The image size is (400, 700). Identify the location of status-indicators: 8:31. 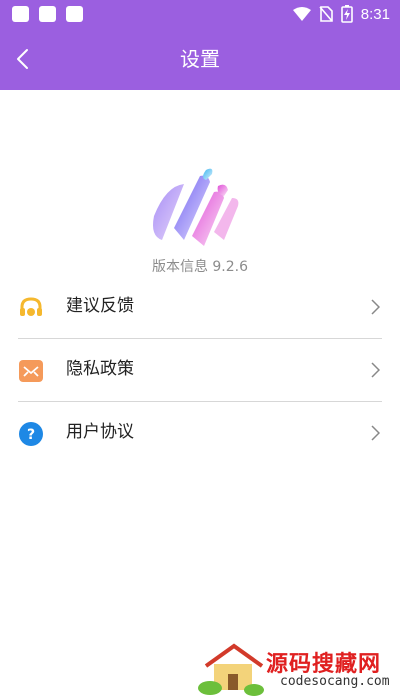
(341, 14).